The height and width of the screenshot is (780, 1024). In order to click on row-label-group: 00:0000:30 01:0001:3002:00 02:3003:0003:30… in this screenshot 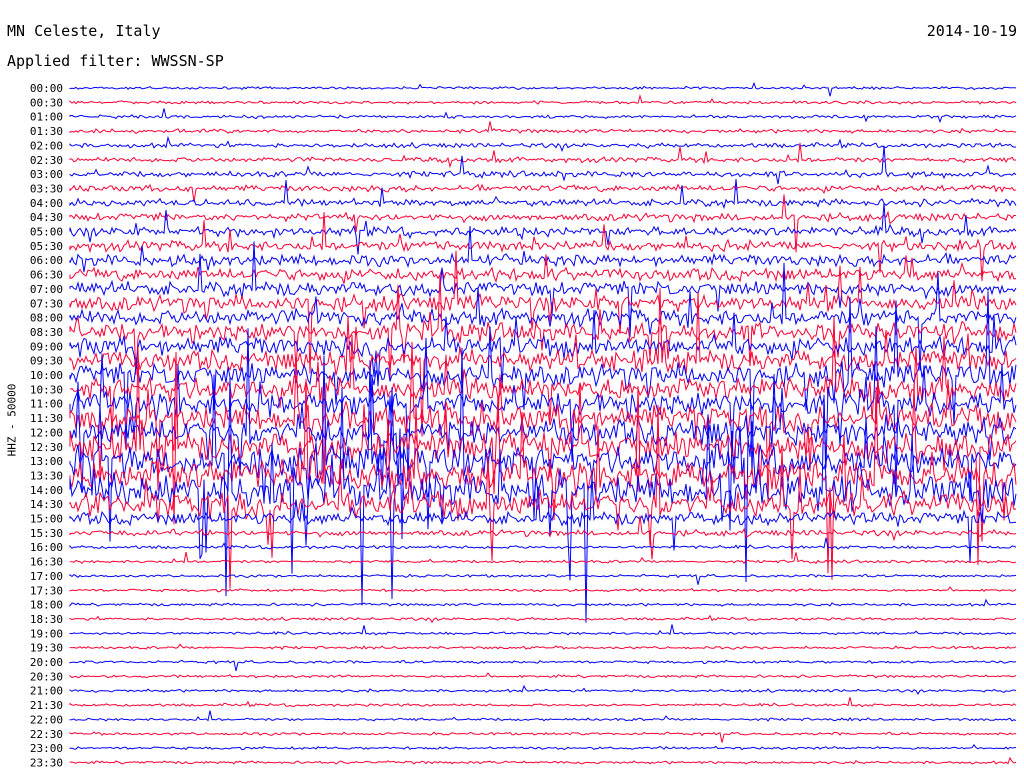, I will do `click(46, 425)`.